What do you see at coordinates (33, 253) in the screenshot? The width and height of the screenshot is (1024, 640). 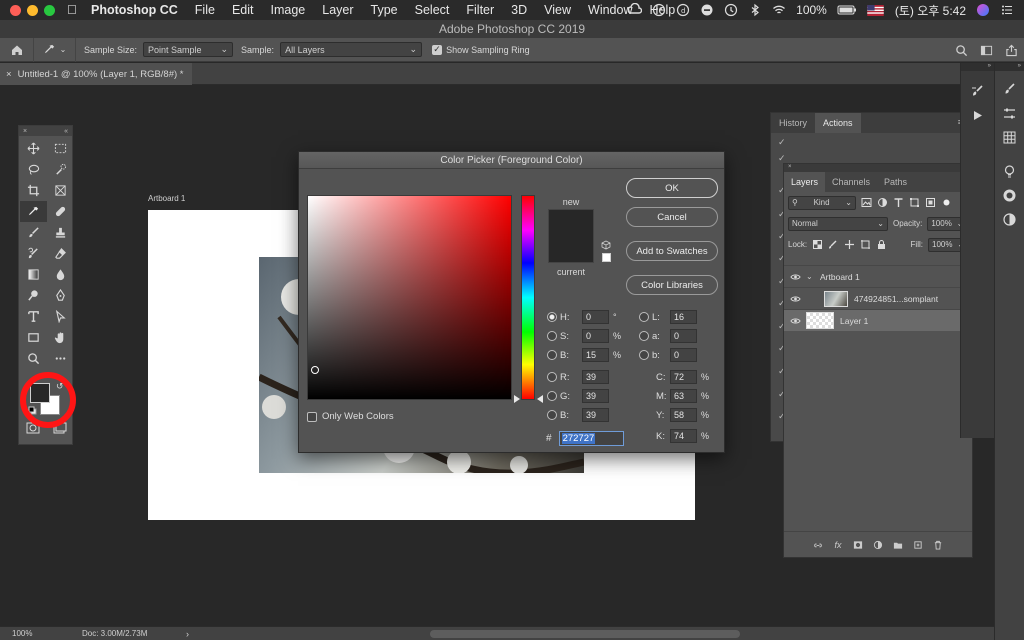 I see `history-brush-tool` at bounding box center [33, 253].